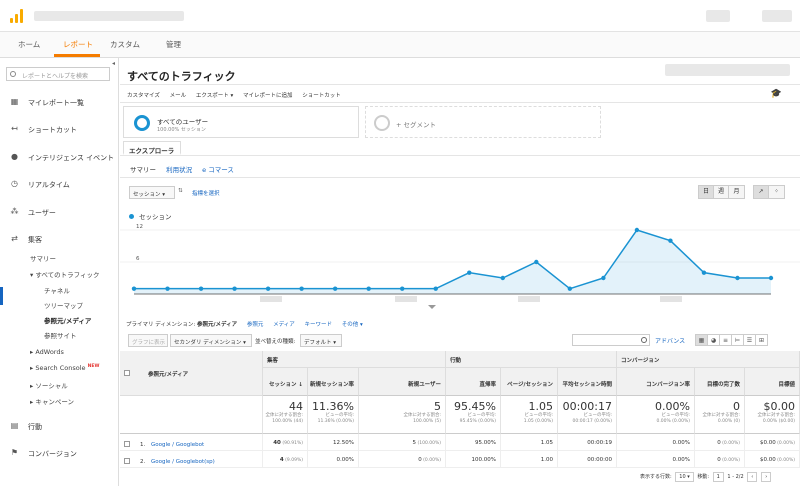 The height and width of the screenshot is (486, 800). Describe the element at coordinates (178, 96) in the screenshot. I see `email-button: メール` at that location.